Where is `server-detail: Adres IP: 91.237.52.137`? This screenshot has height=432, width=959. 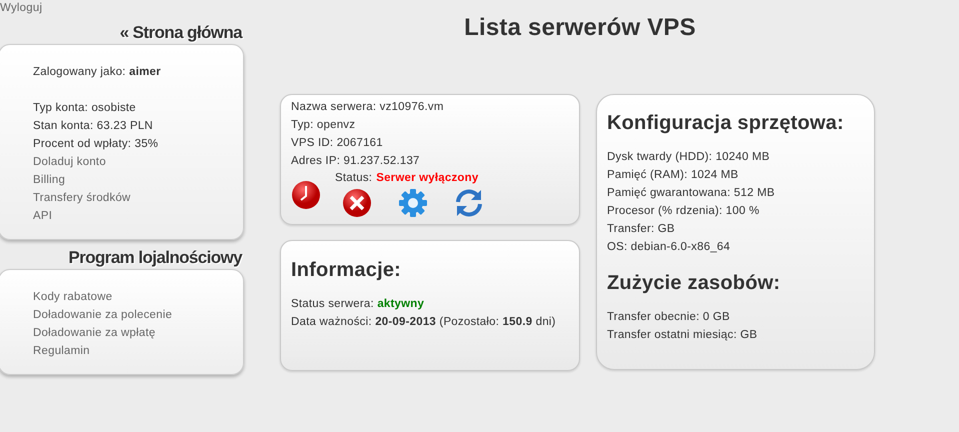 server-detail: Adres IP: 91.237.52.137 is located at coordinates (355, 161).